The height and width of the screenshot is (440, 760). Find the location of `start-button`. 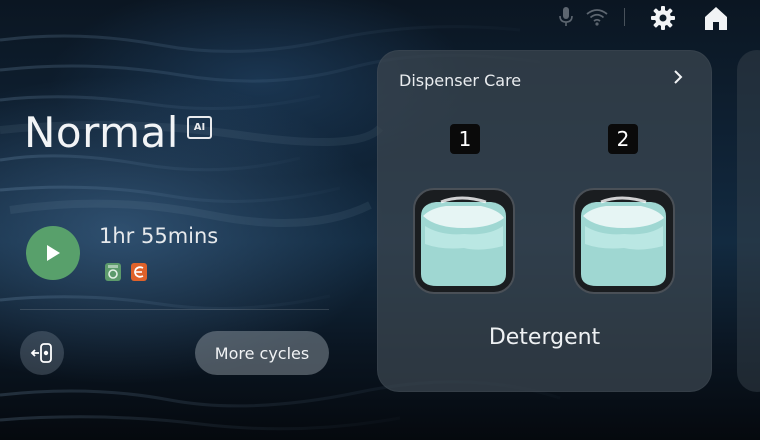

start-button is located at coordinates (53, 253).